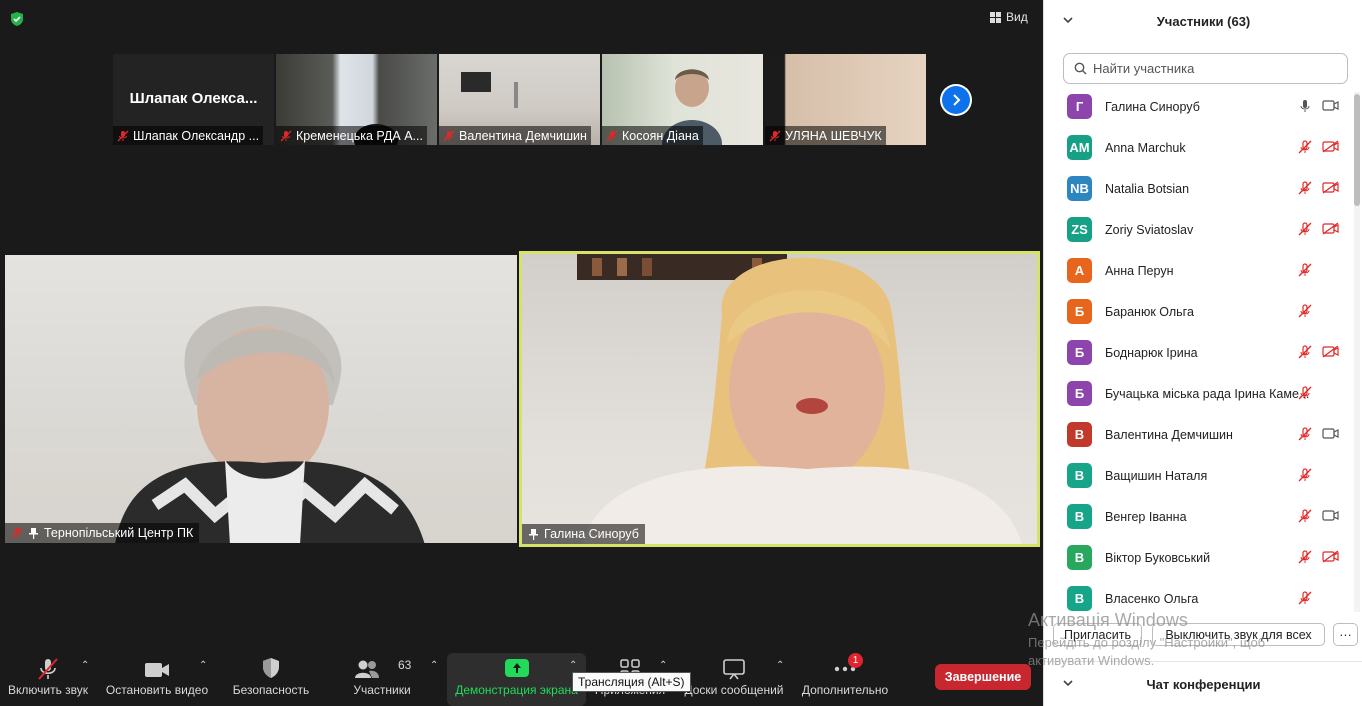 The width and height of the screenshot is (1362, 706). Describe the element at coordinates (382, 690) in the screenshot. I see `participants-label: Участники` at that location.